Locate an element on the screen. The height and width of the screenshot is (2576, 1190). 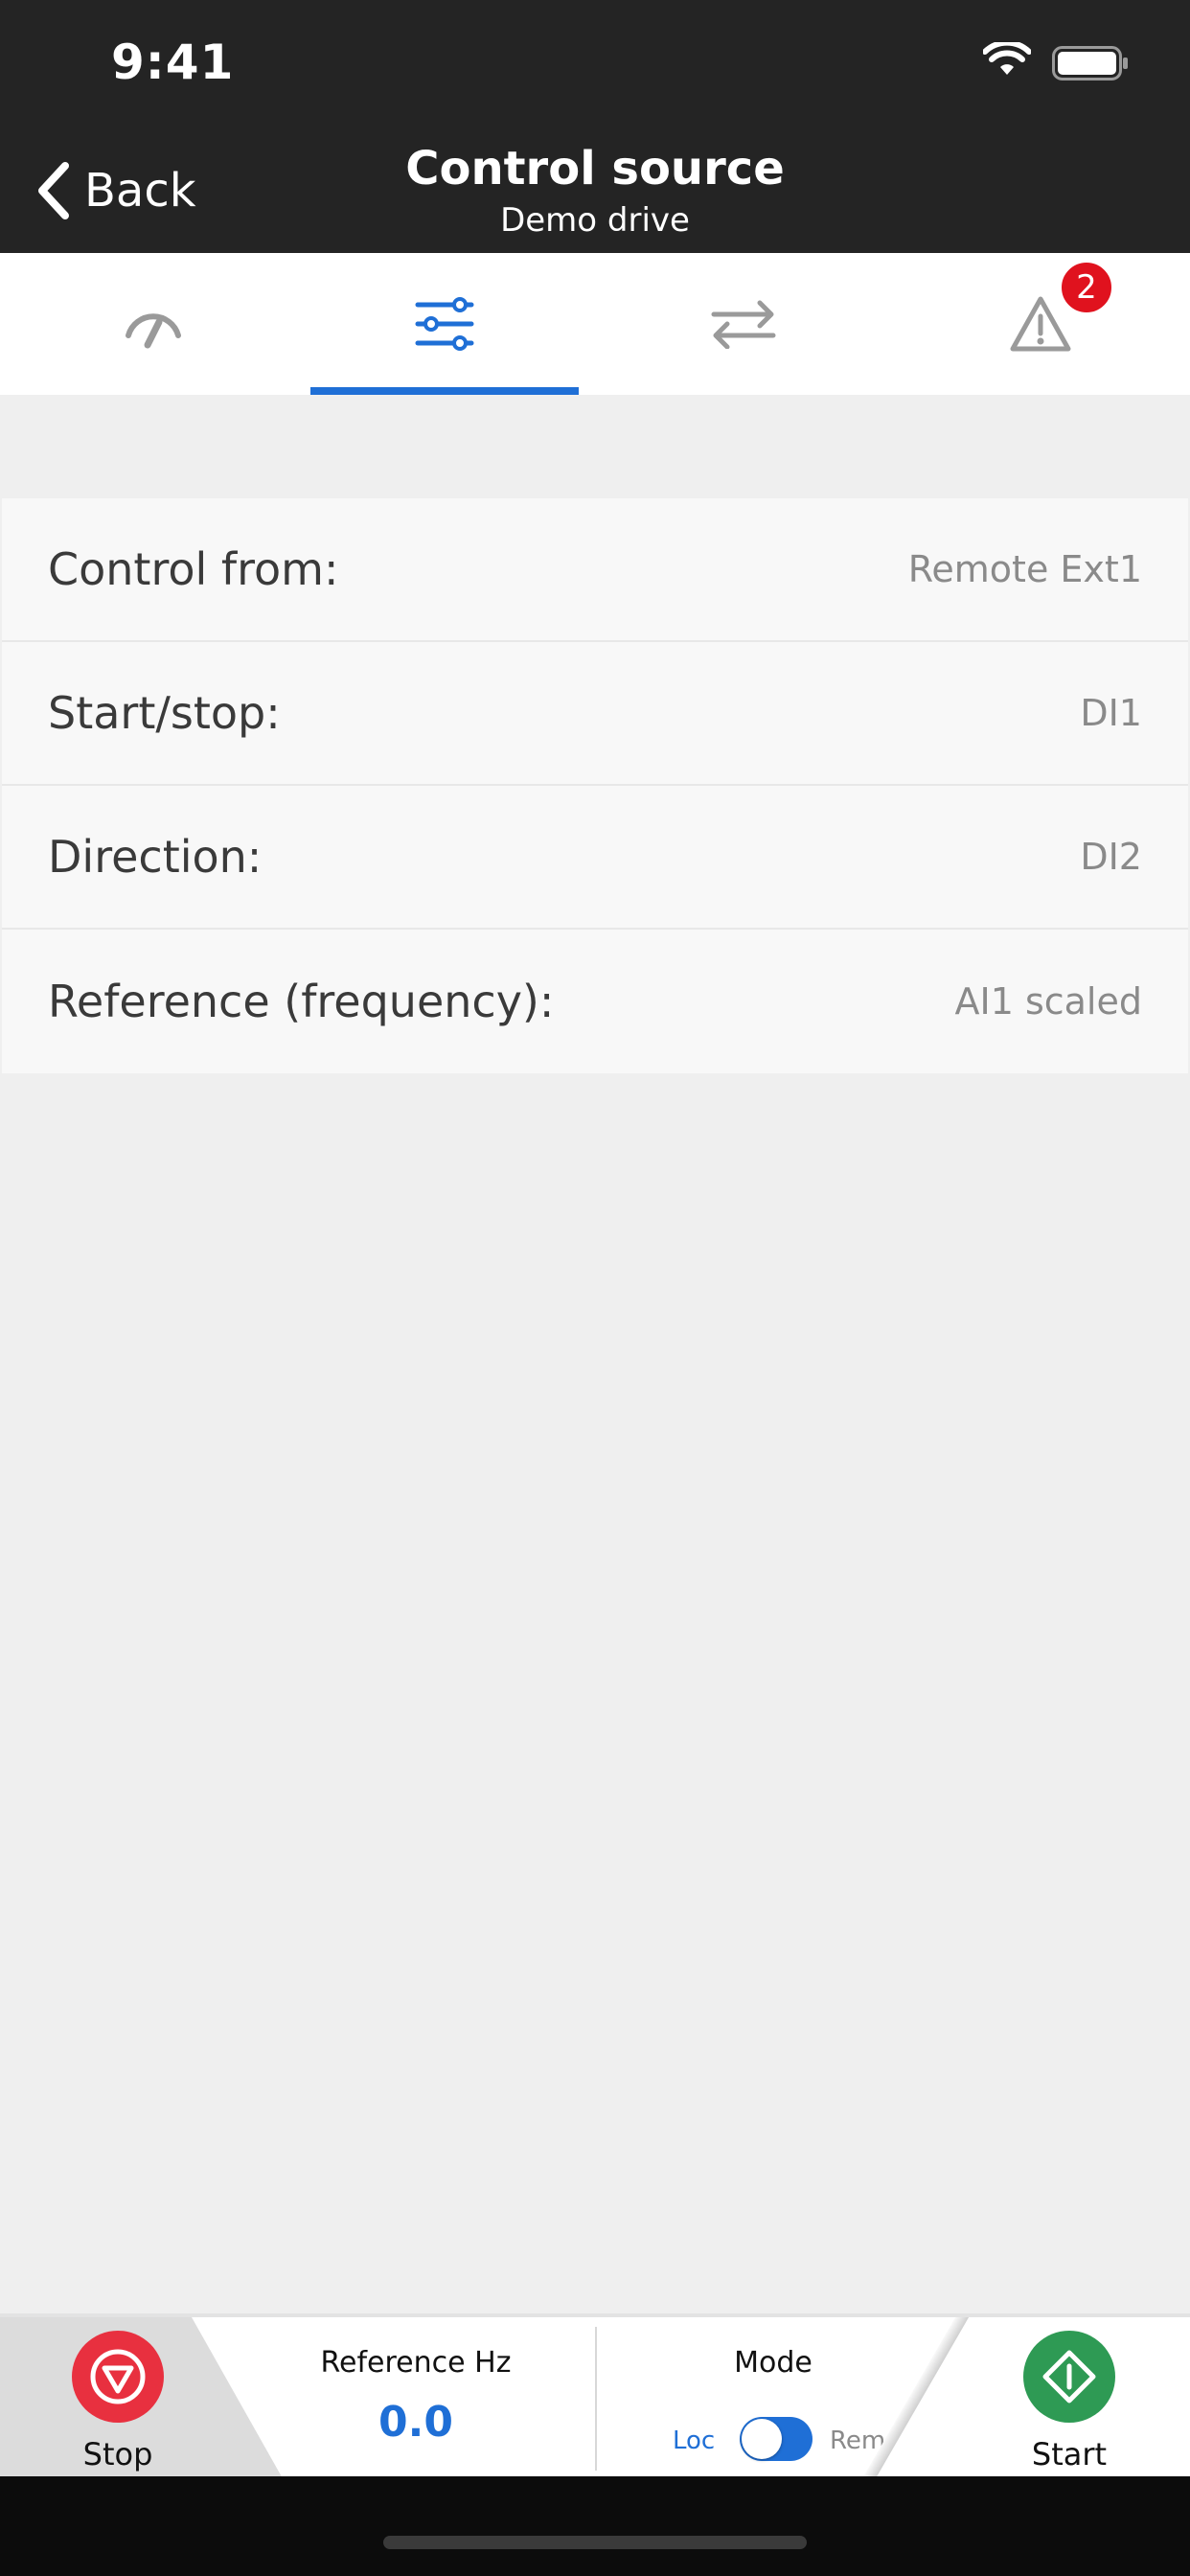
tab-bar: 2 is located at coordinates (595, 324).